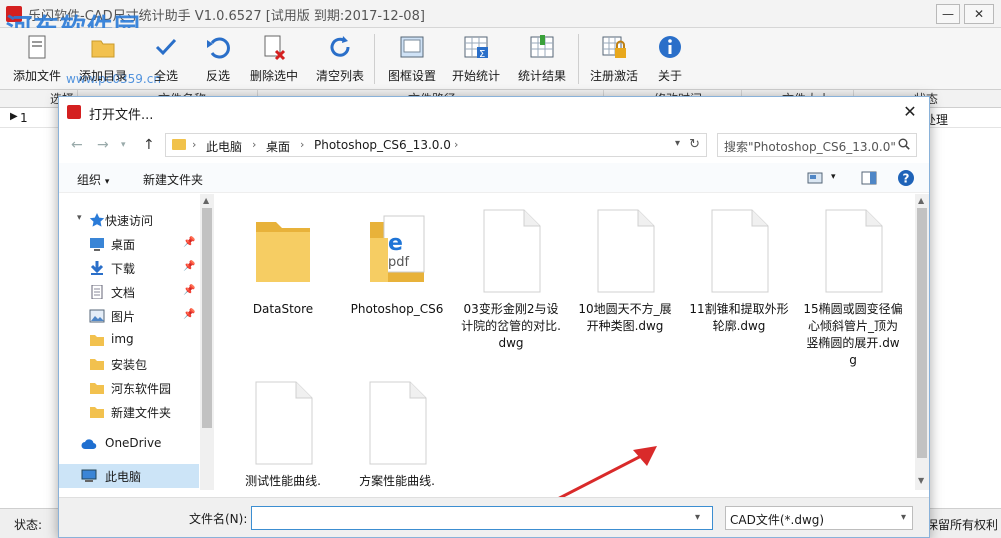  What do you see at coordinates (123, 293) in the screenshot?
I see `nav-label: 文档` at bounding box center [123, 293].